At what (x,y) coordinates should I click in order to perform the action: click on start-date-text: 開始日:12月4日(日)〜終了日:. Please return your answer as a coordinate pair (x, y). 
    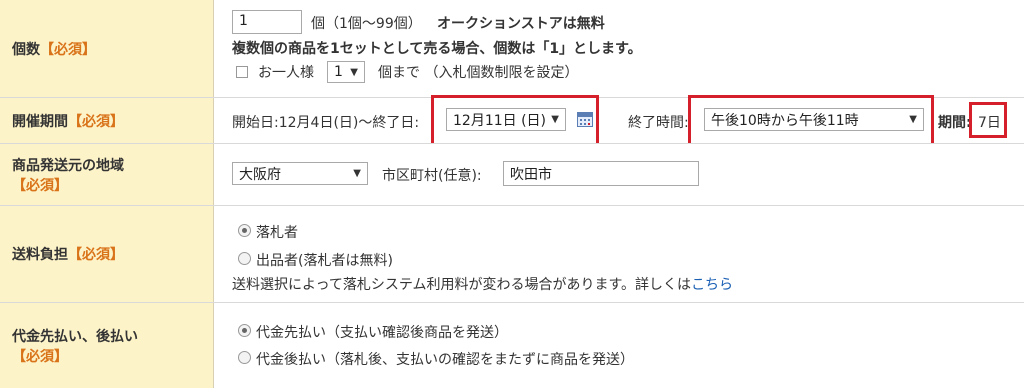
    Looking at the image, I should click on (326, 123).